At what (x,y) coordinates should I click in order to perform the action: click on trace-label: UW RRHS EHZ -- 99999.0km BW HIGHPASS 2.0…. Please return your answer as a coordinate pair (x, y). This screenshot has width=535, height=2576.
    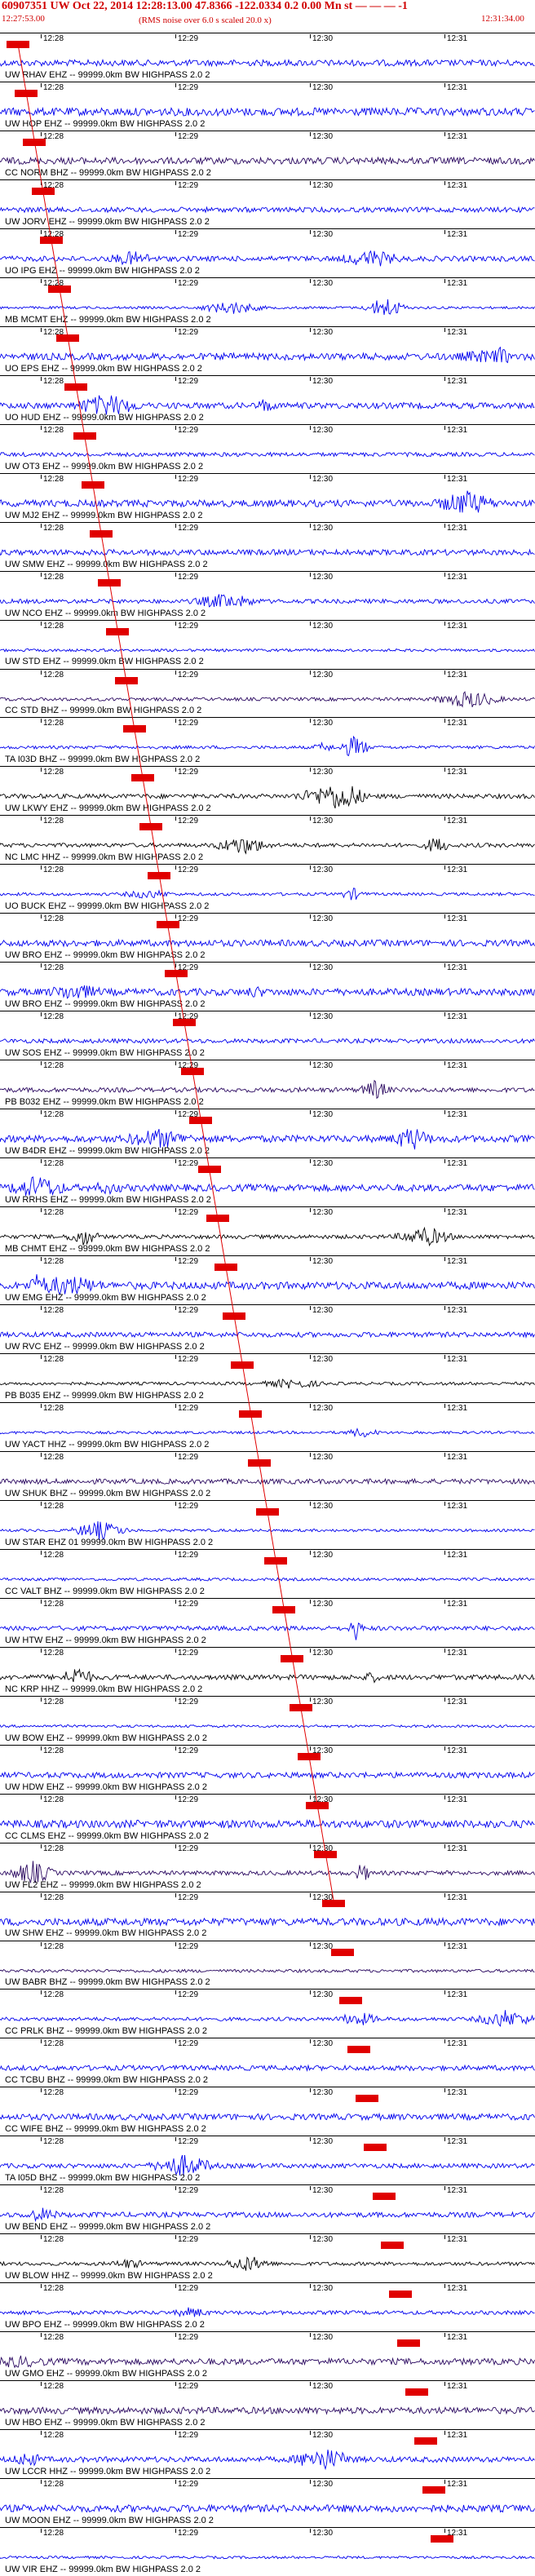
    Looking at the image, I should click on (108, 1200).